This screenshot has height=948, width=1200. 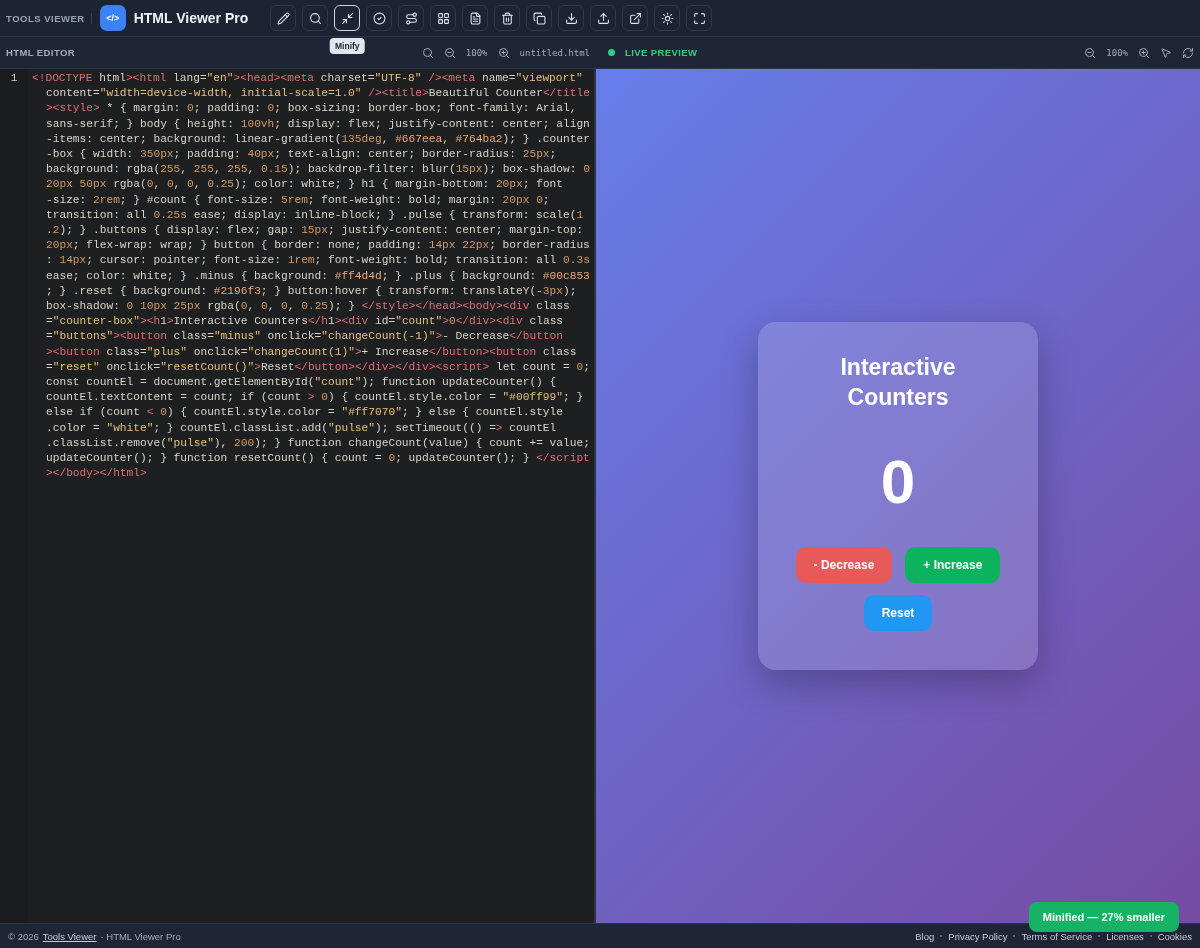 I want to click on grid-icon, so click(x=443, y=18).